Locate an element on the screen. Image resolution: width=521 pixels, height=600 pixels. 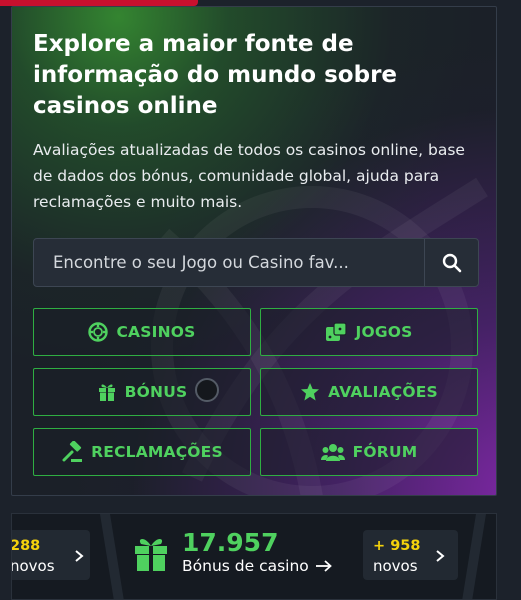
casino-chip-icon is located at coordinates (98, 332).